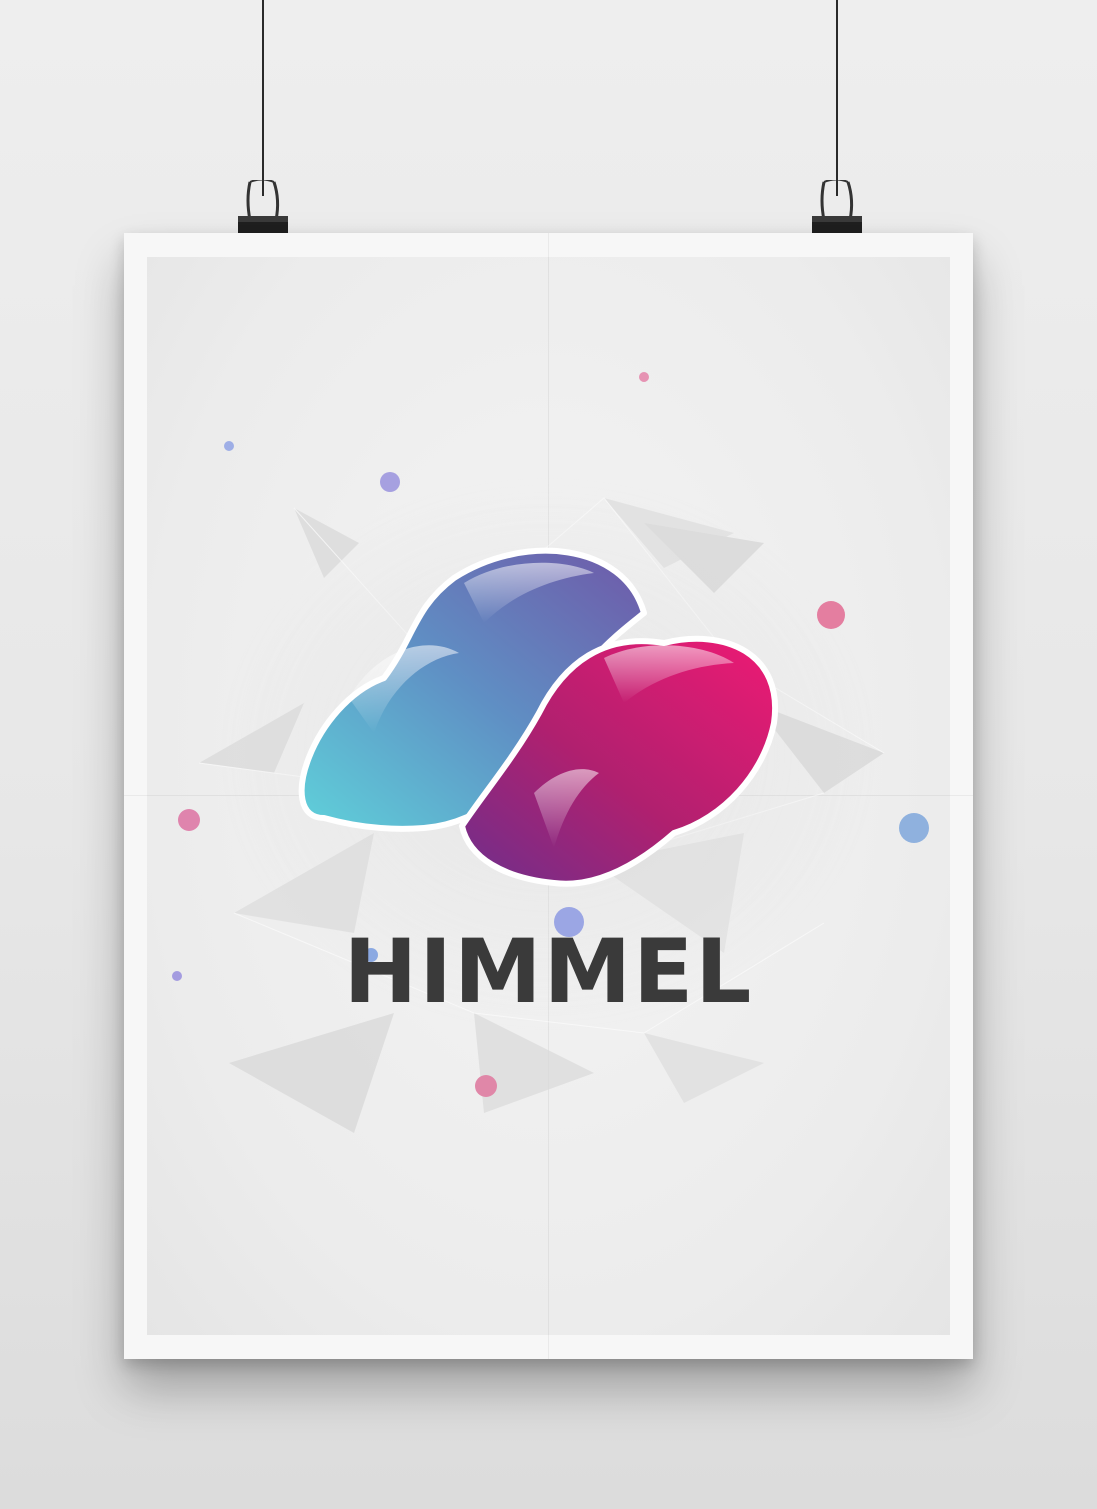 This screenshot has width=1097, height=1509. Describe the element at coordinates (548, 971) in the screenshot. I see `brand-wordmark: HIMMEL` at that location.